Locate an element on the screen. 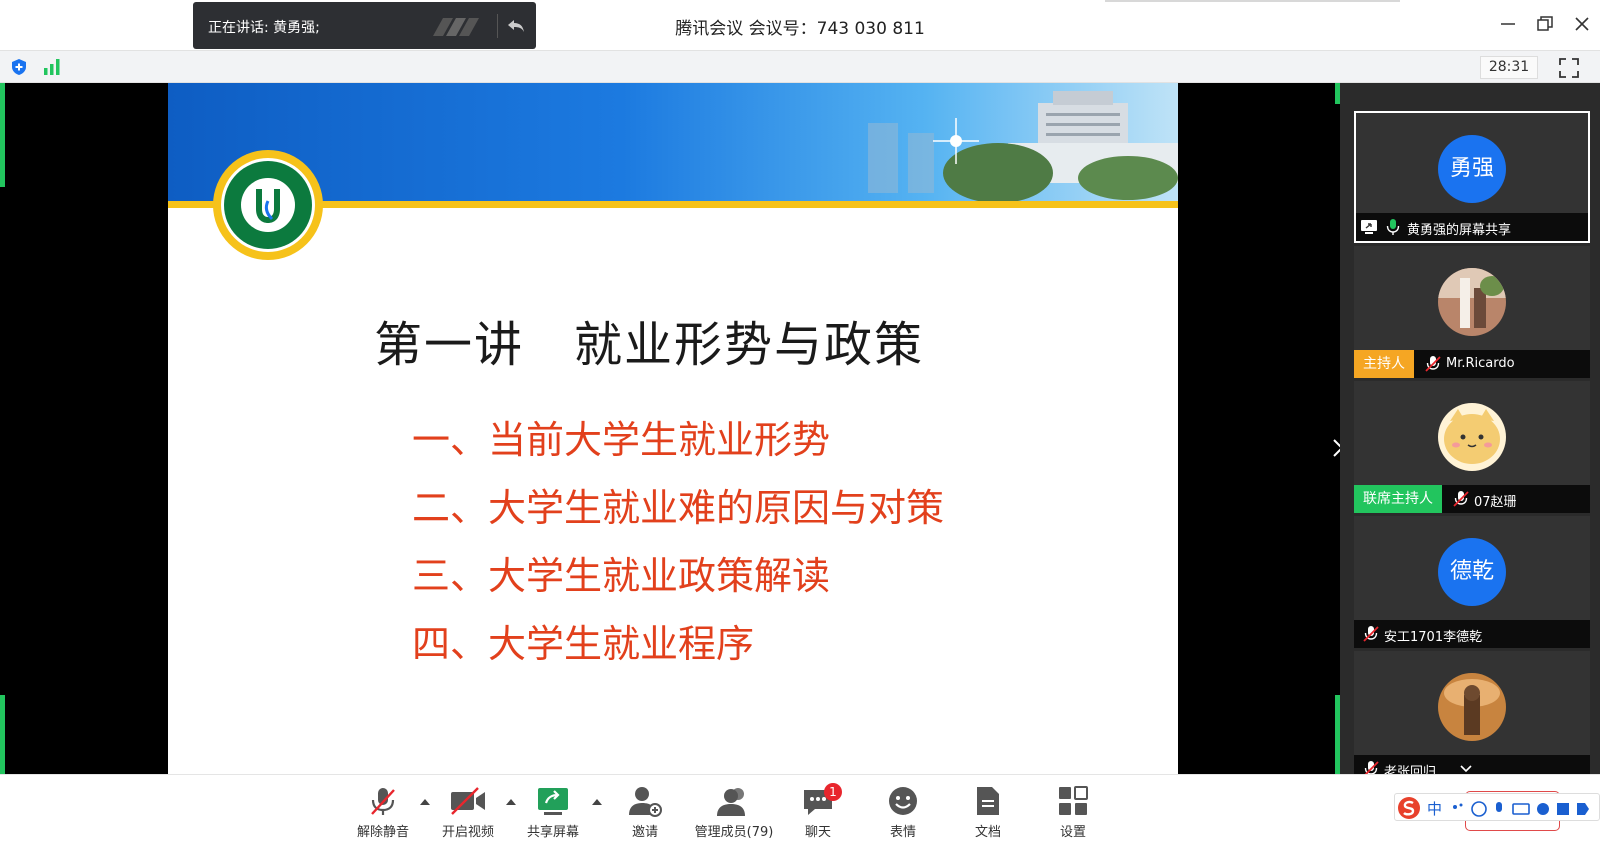  manage-members-button: 管理成员(79) is located at coordinates (734, 814).